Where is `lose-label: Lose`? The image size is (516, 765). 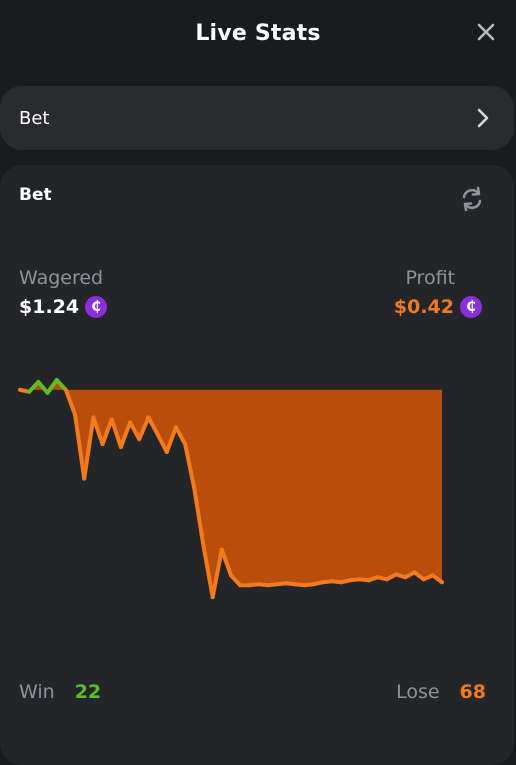
lose-label: Lose is located at coordinates (418, 692).